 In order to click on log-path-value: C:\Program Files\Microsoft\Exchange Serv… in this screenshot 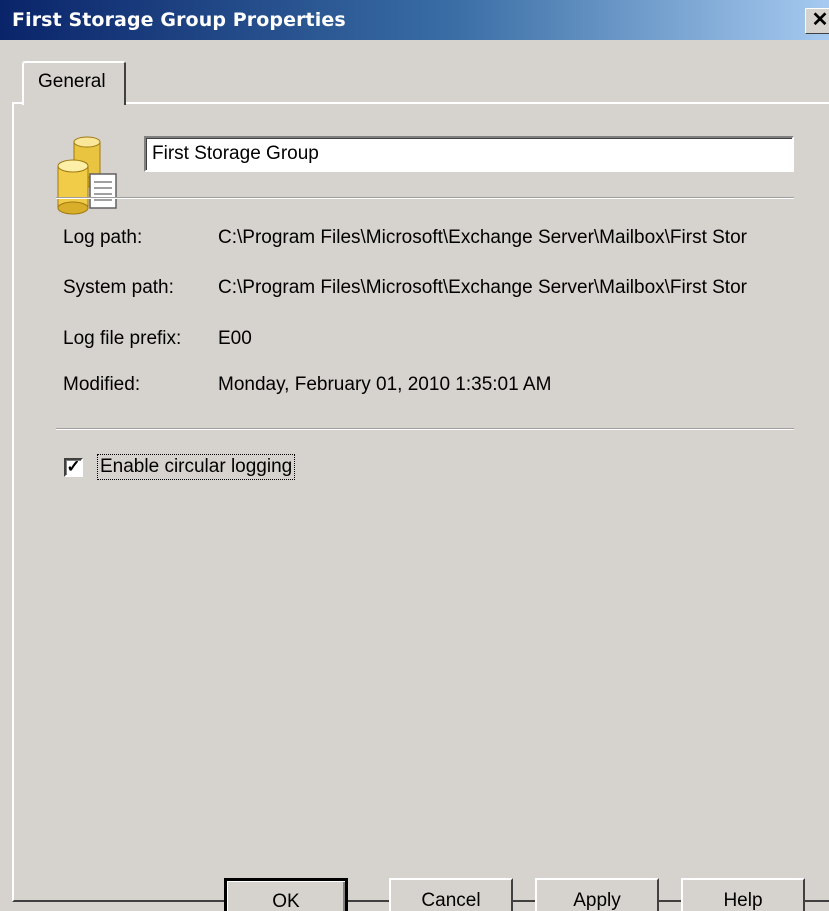, I will do `click(482, 237)`.